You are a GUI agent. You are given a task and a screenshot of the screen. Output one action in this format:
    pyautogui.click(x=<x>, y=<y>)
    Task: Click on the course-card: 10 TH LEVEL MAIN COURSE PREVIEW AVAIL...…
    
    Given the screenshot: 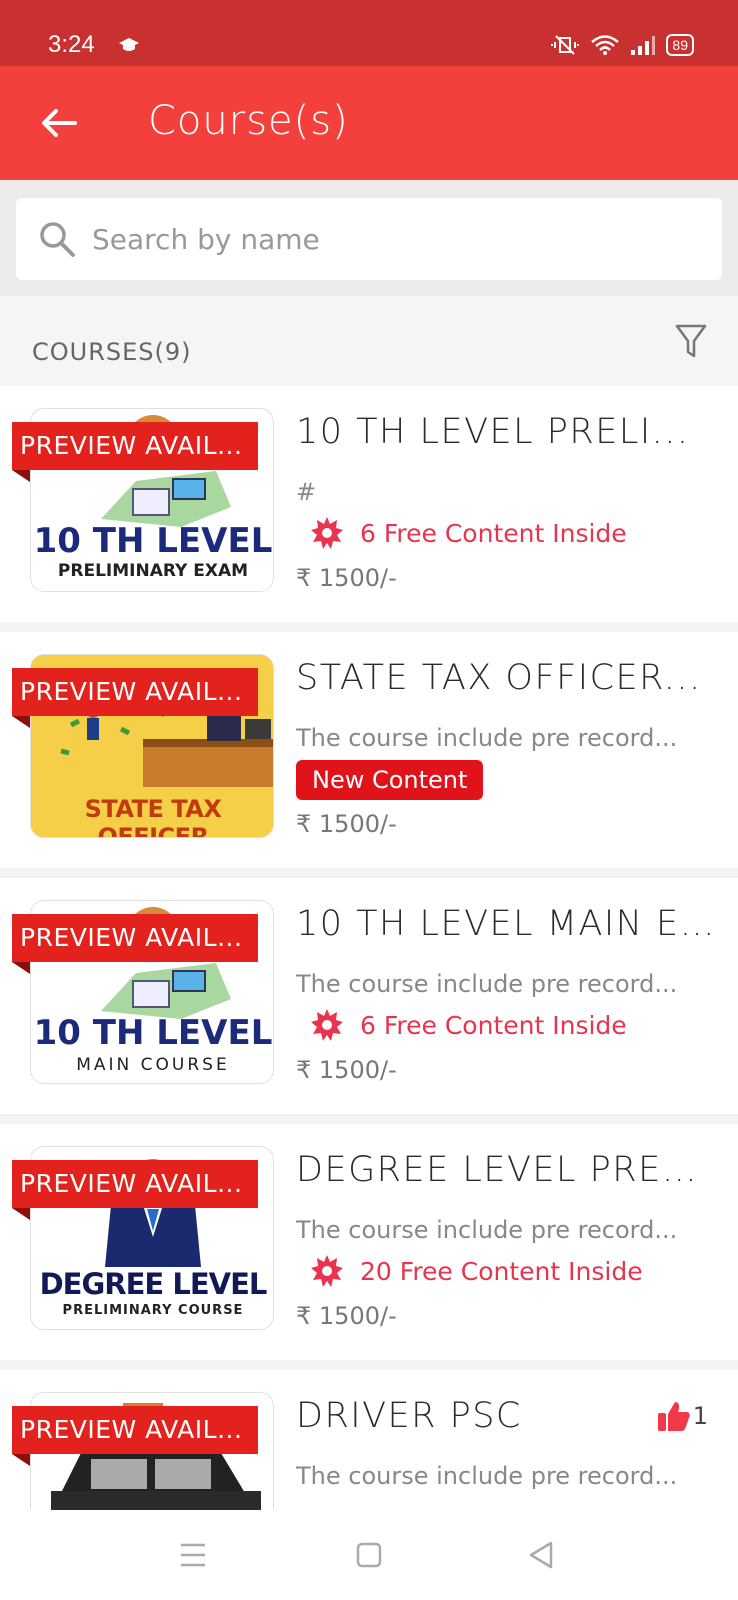 What is the action you would take?
    pyautogui.click(x=369, y=996)
    